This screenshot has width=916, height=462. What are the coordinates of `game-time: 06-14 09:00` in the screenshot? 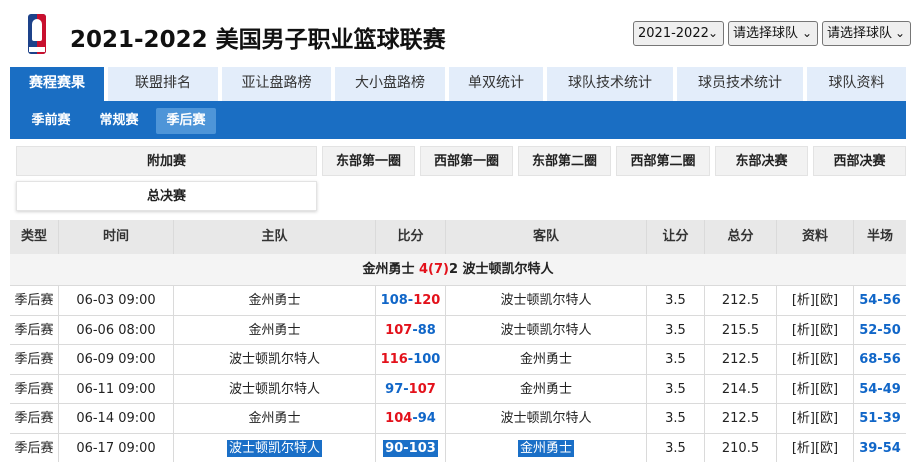 It's located at (116, 418).